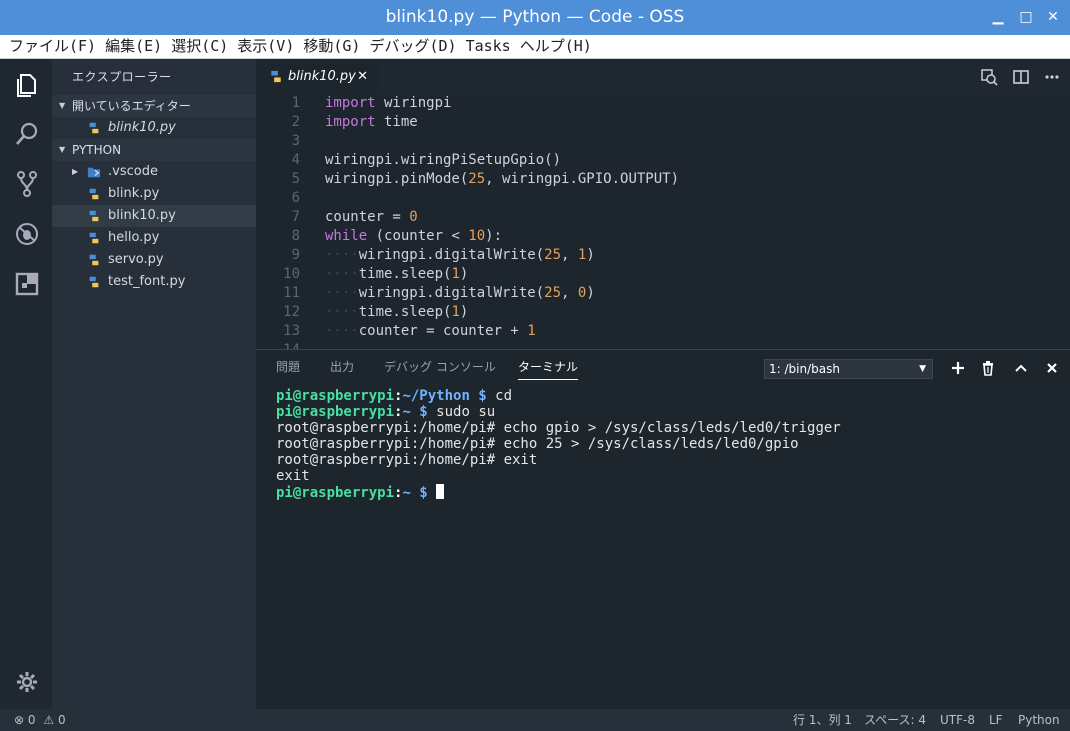 The image size is (1070, 731). What do you see at coordinates (295, 122) in the screenshot?
I see `line-number: 2` at bounding box center [295, 122].